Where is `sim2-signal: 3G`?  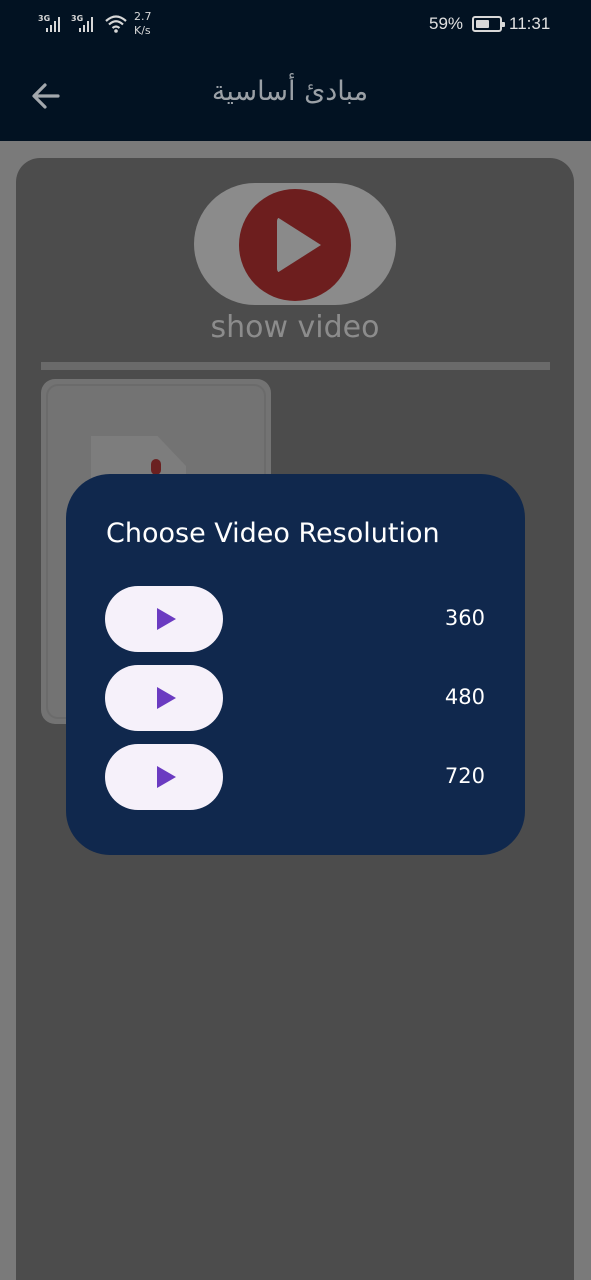
sim2-signal: 3G is located at coordinates (86, 24).